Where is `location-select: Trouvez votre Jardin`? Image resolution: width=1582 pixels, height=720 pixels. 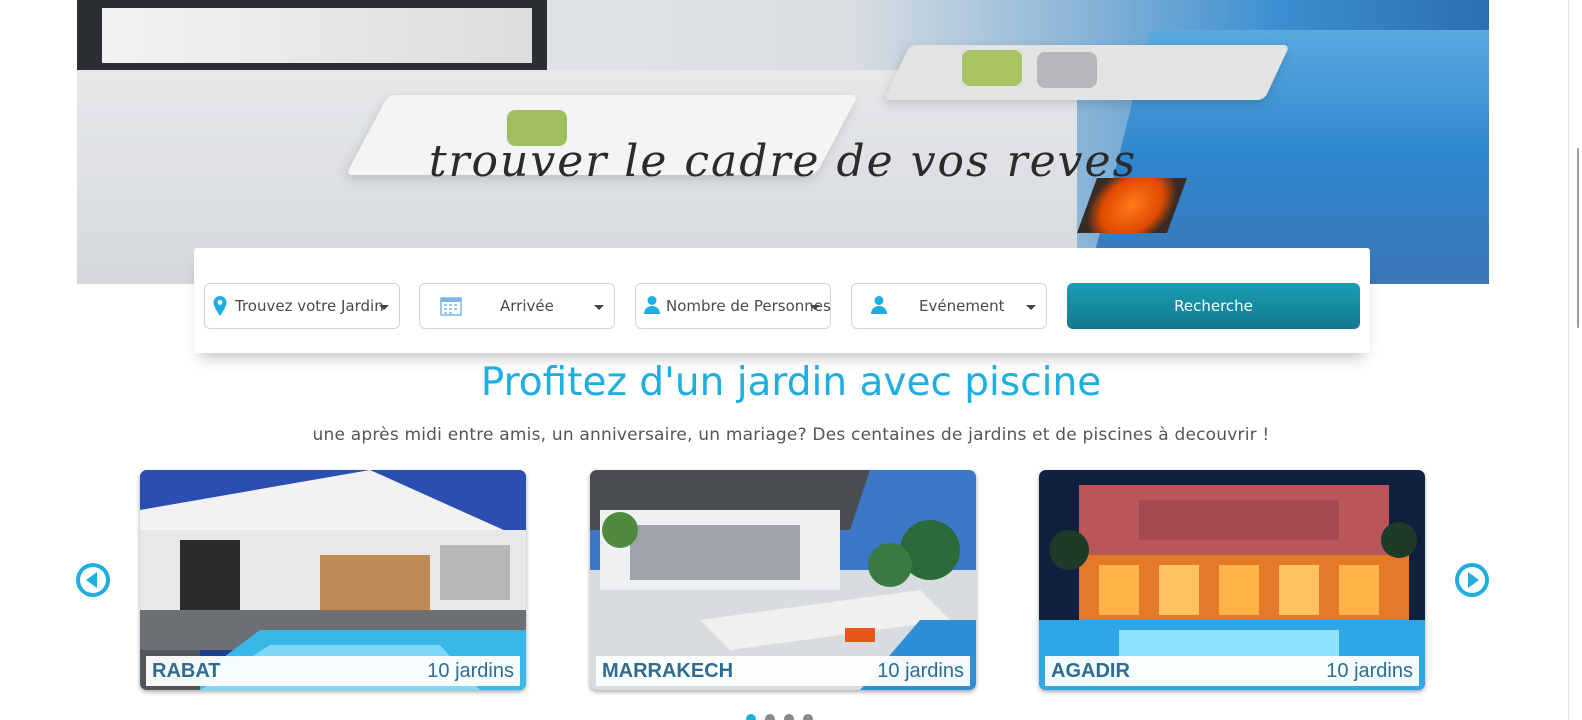 location-select: Trouvez votre Jardin is located at coordinates (302, 306).